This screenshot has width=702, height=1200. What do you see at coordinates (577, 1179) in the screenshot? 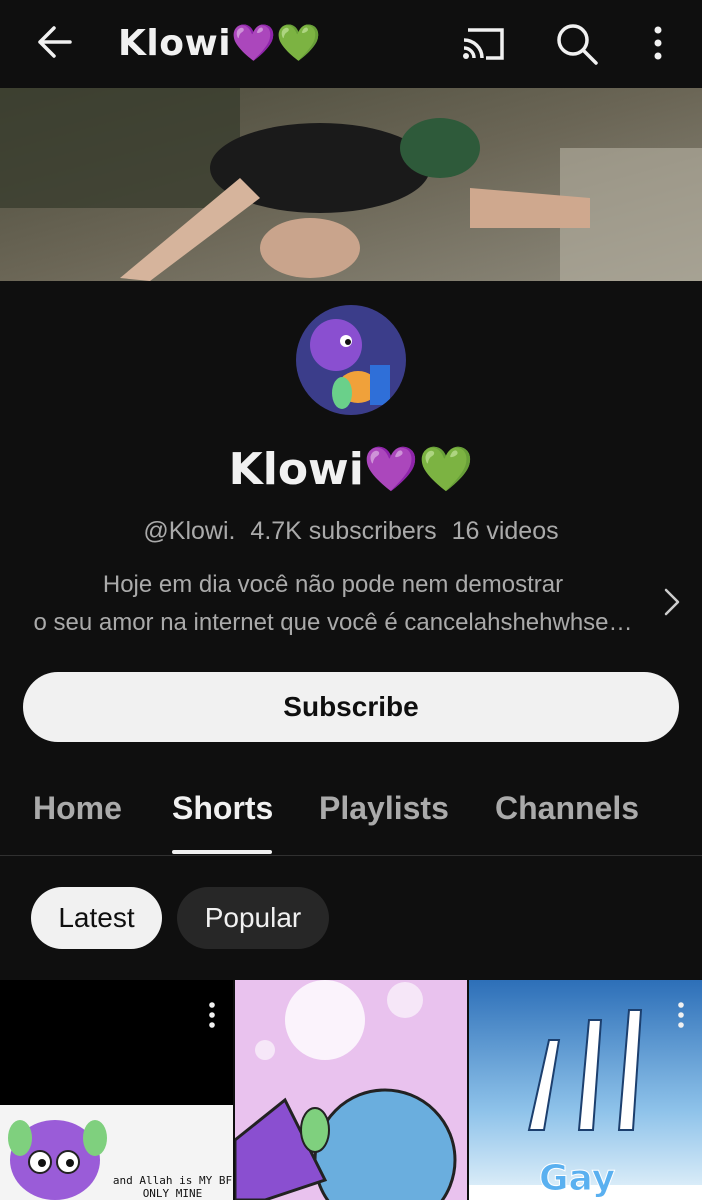
I see `short-overlay-text: Gay` at bounding box center [577, 1179].